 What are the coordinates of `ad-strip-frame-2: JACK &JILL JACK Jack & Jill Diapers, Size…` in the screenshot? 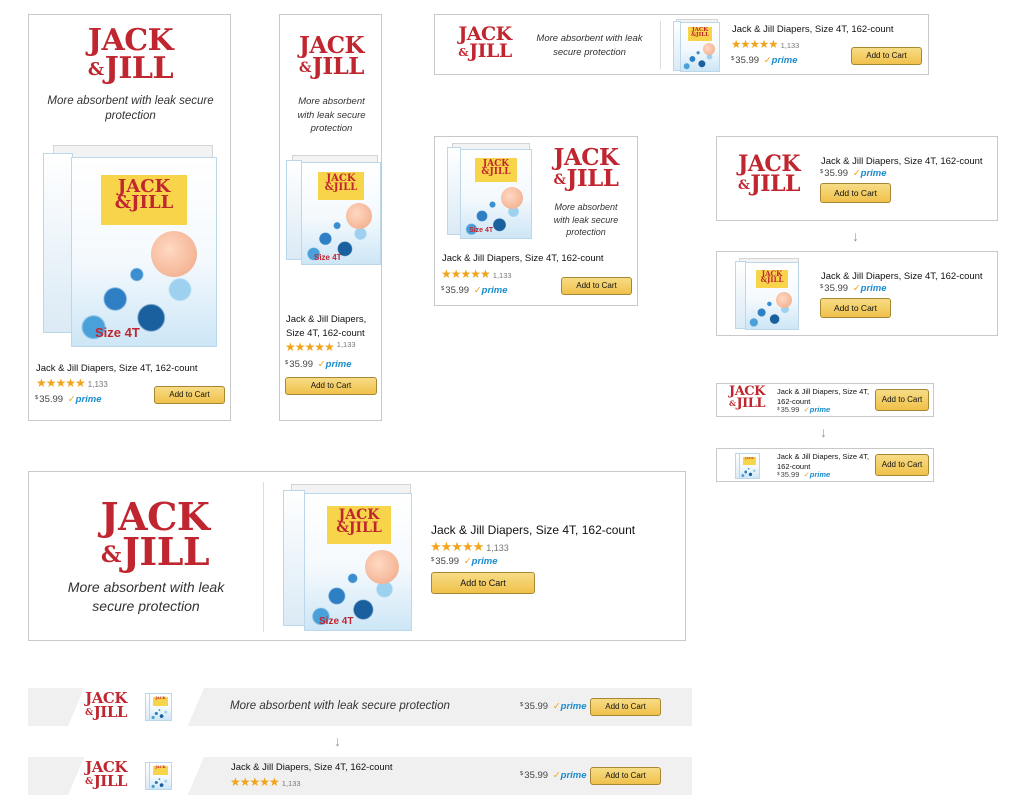 It's located at (360, 776).